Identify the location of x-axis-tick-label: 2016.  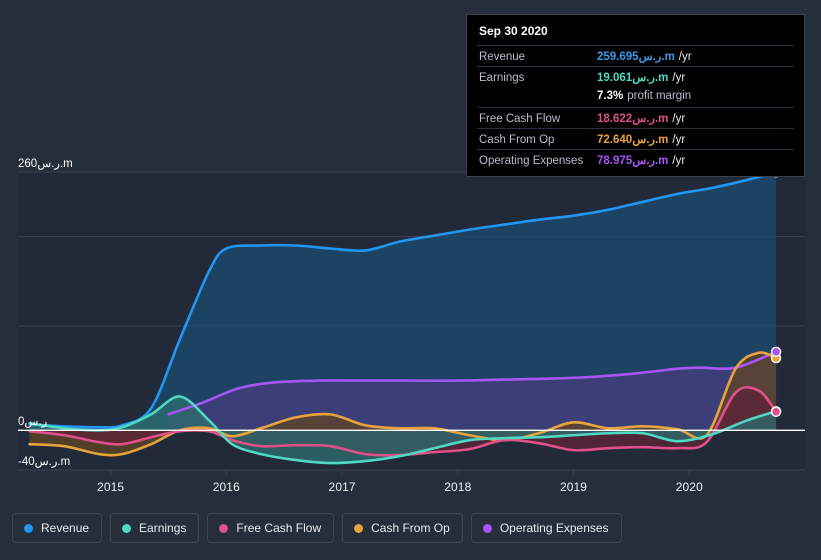
(226, 487).